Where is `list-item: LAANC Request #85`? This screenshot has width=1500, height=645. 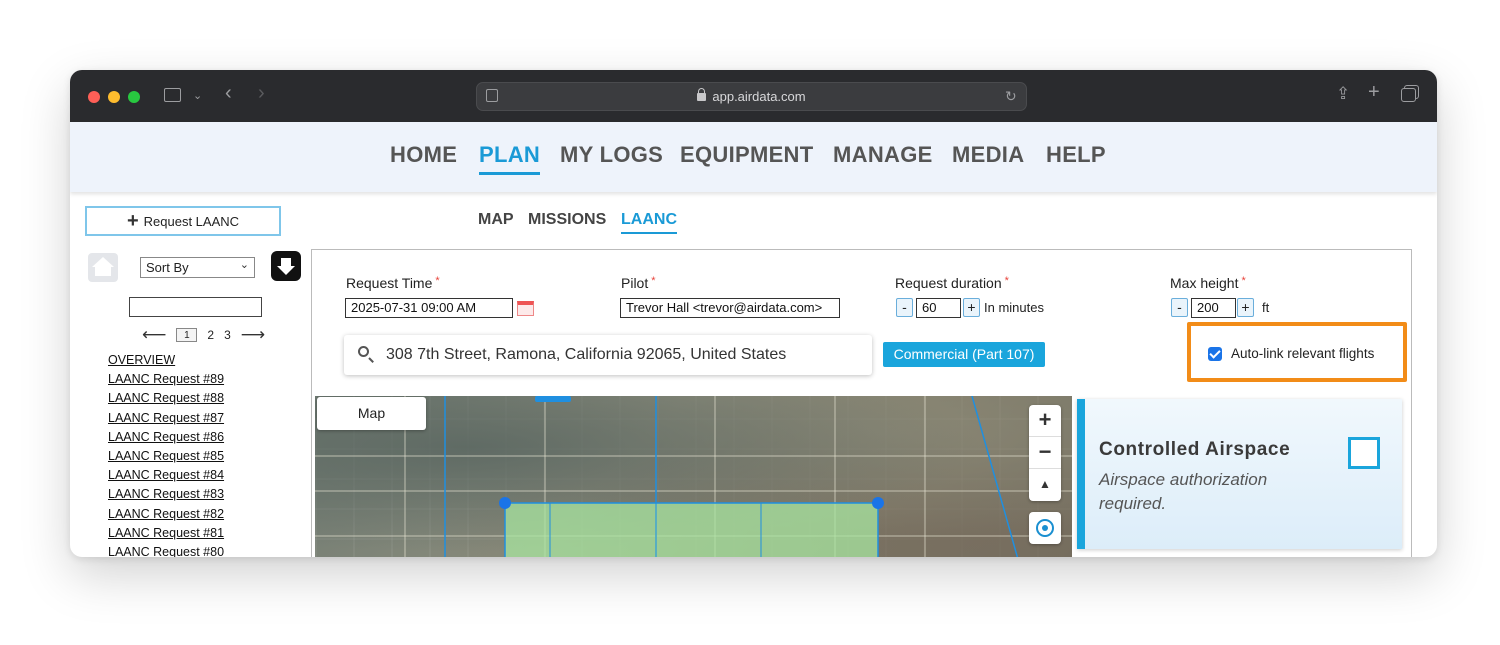 list-item: LAANC Request #85 is located at coordinates (208, 456).